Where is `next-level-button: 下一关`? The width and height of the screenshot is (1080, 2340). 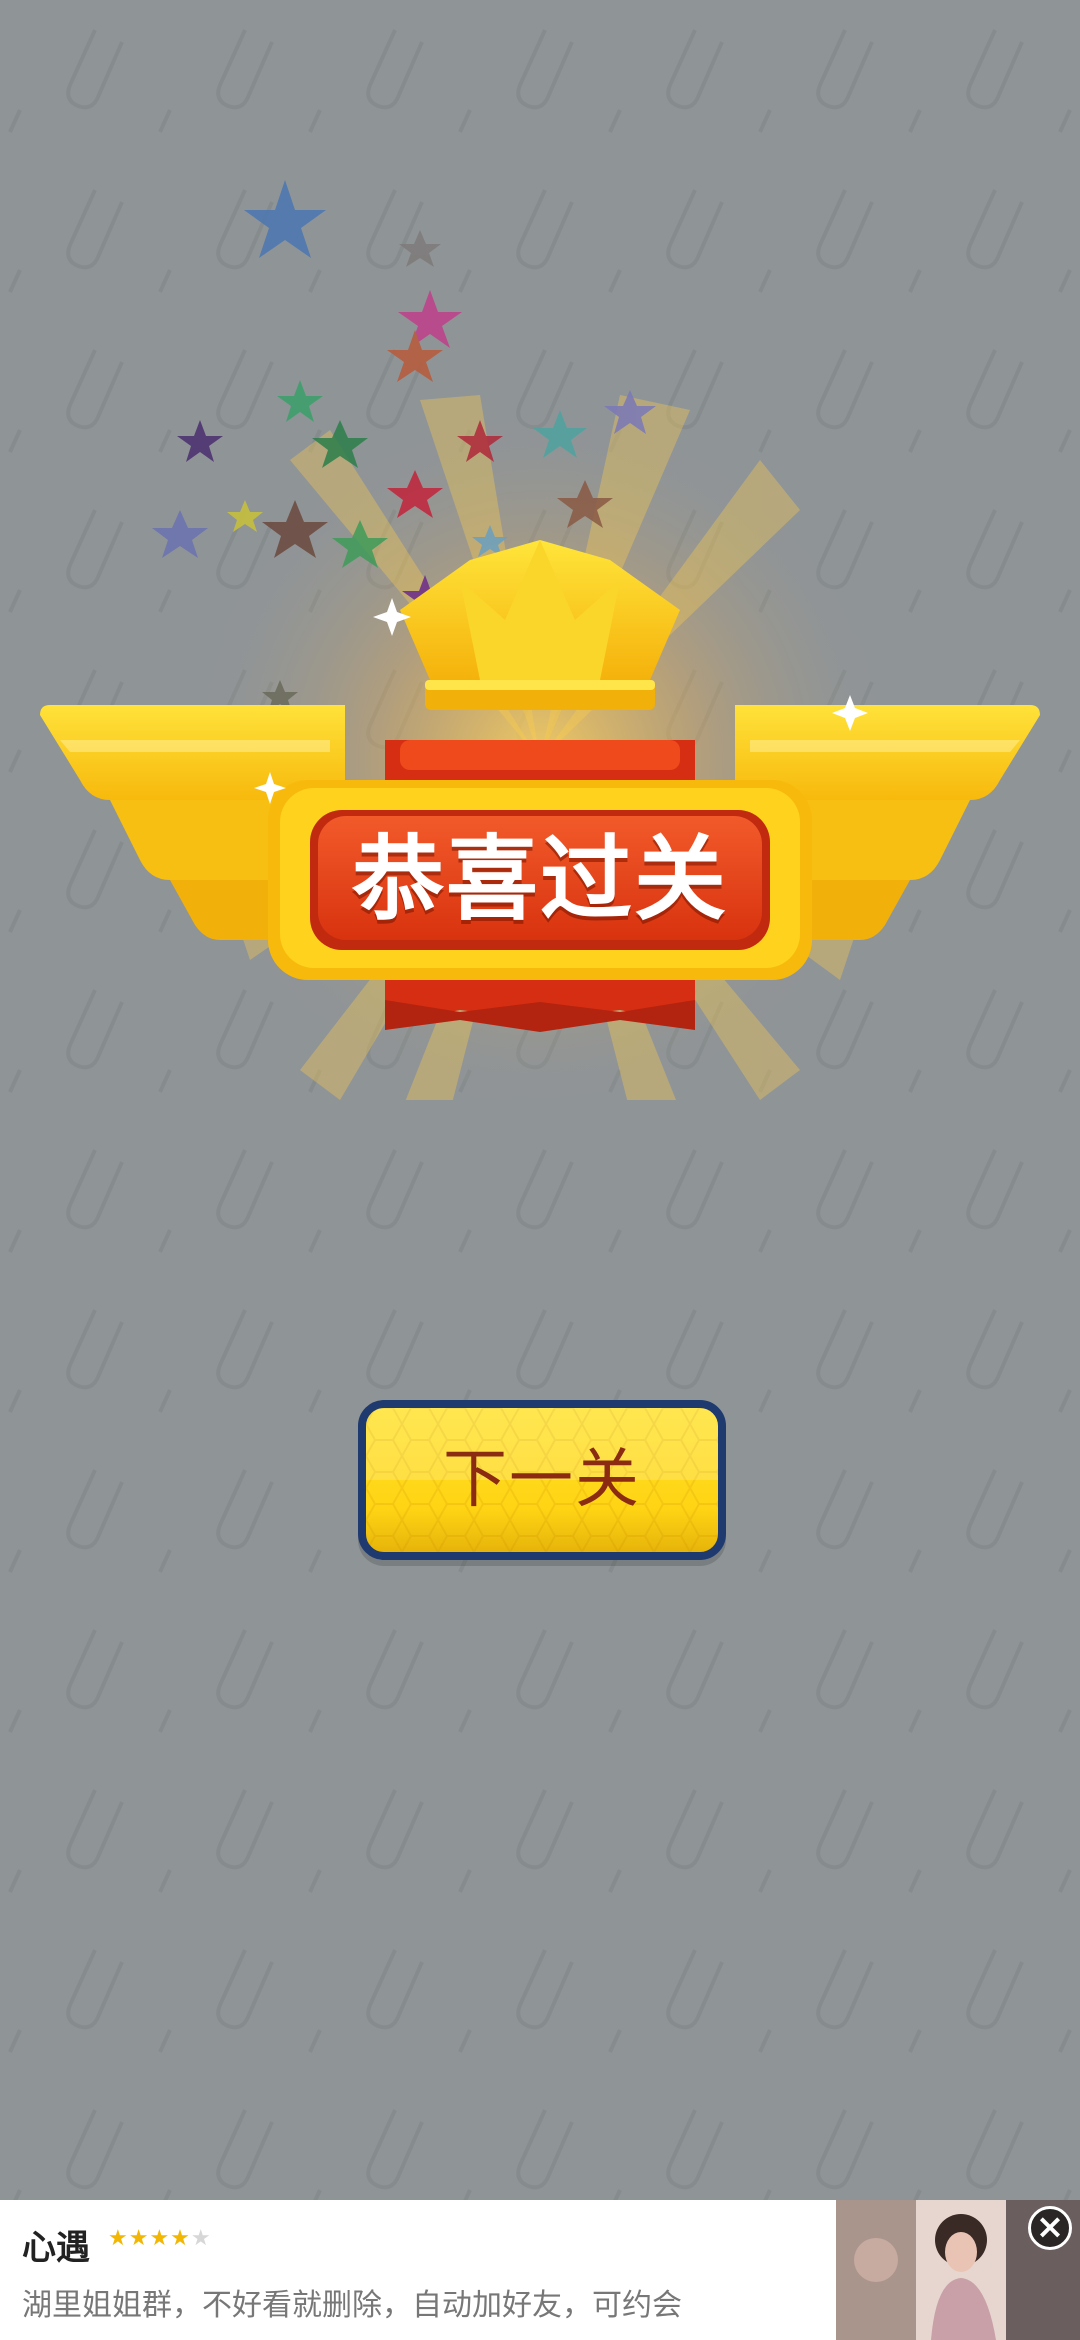
next-level-button: 下一关 is located at coordinates (542, 1480).